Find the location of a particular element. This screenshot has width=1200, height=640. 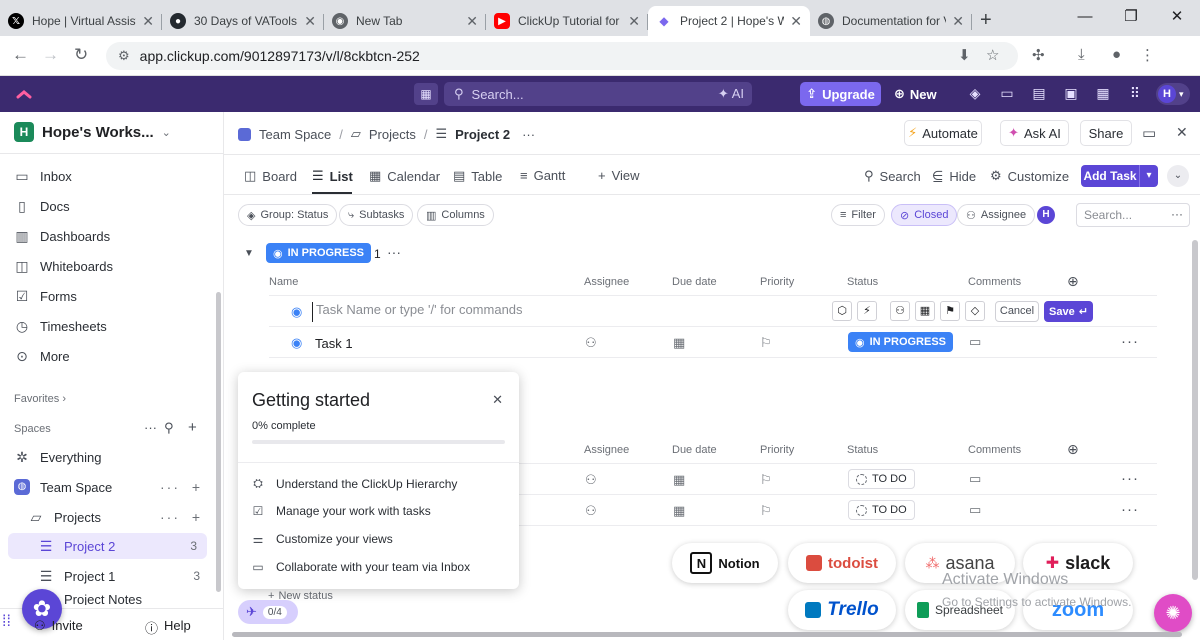

global-search: ⚲ Search... ✦ AI is located at coordinates (598, 94).